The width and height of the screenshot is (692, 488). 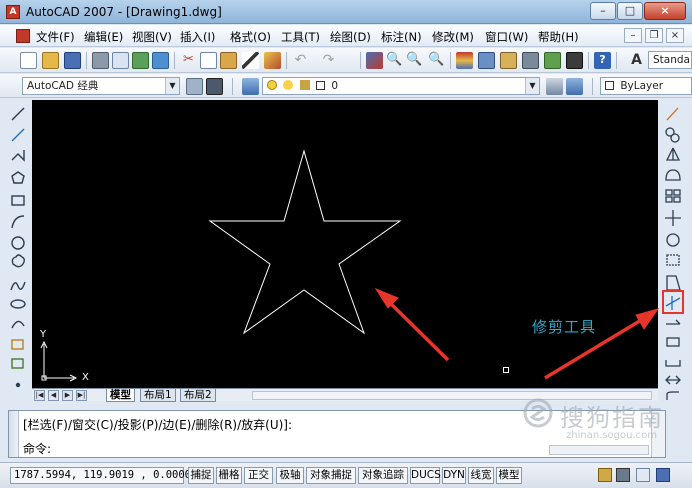 What do you see at coordinates (530, 60) in the screenshot?
I see `sheet-set-icon` at bounding box center [530, 60].